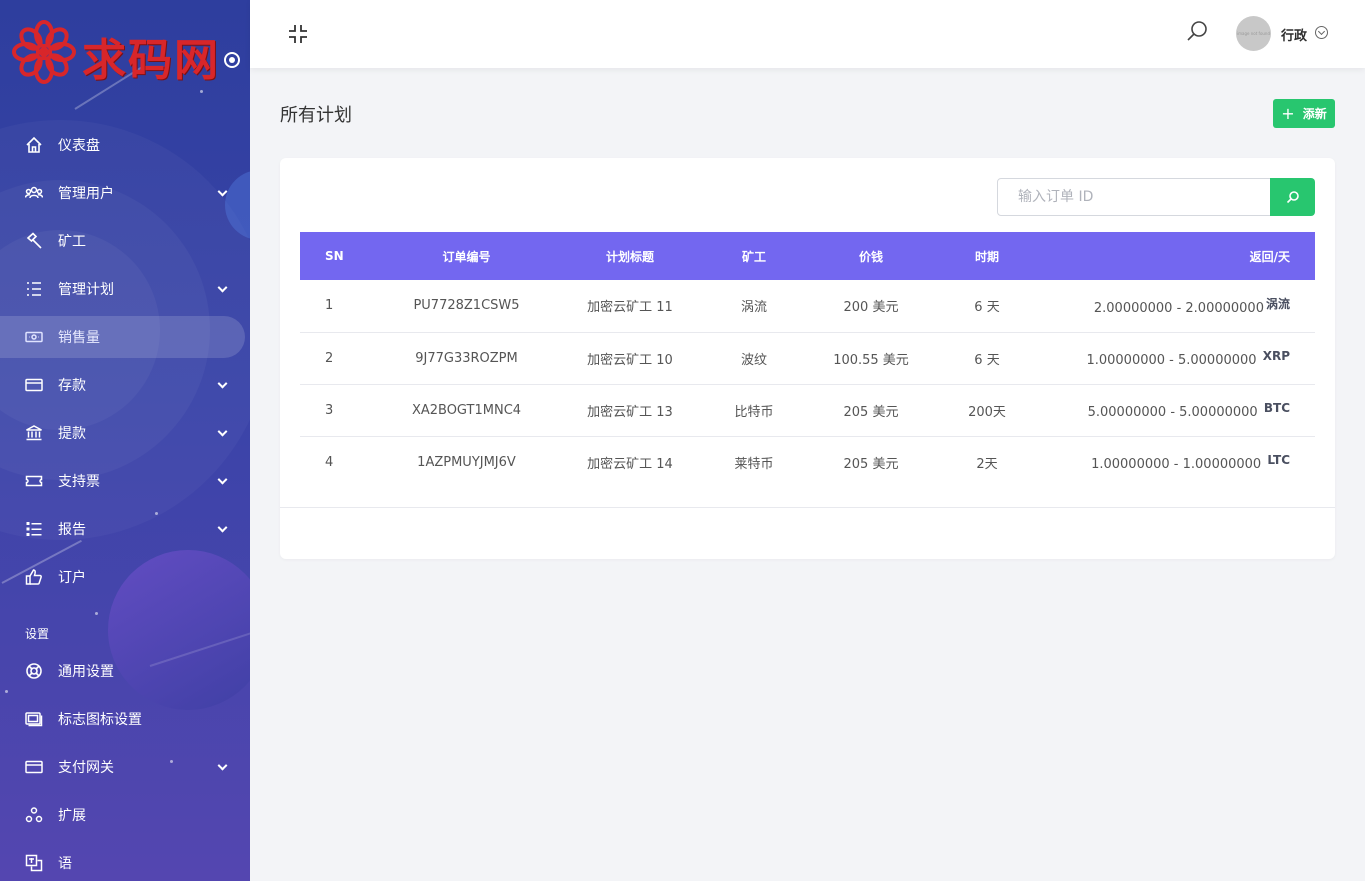 This screenshot has width=1365, height=881. I want to click on sidebar-item-general-settings: 通用设置, so click(125, 671).